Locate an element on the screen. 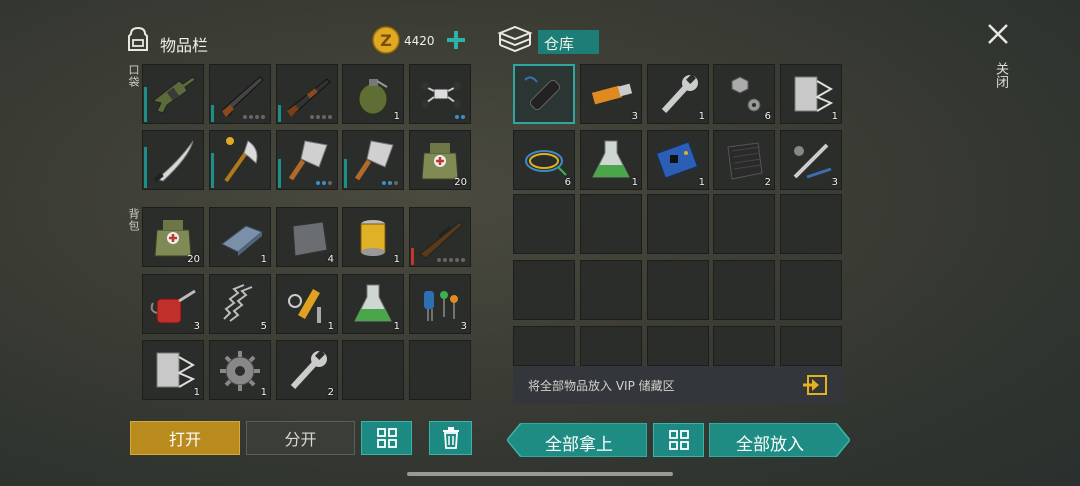  close-button: 关闭 is located at coordinates (998, 60).